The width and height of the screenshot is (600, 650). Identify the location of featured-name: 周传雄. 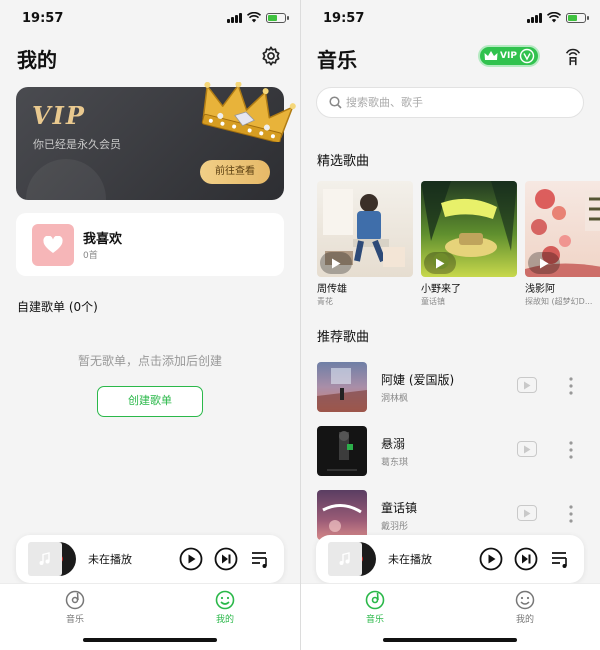
(332, 289).